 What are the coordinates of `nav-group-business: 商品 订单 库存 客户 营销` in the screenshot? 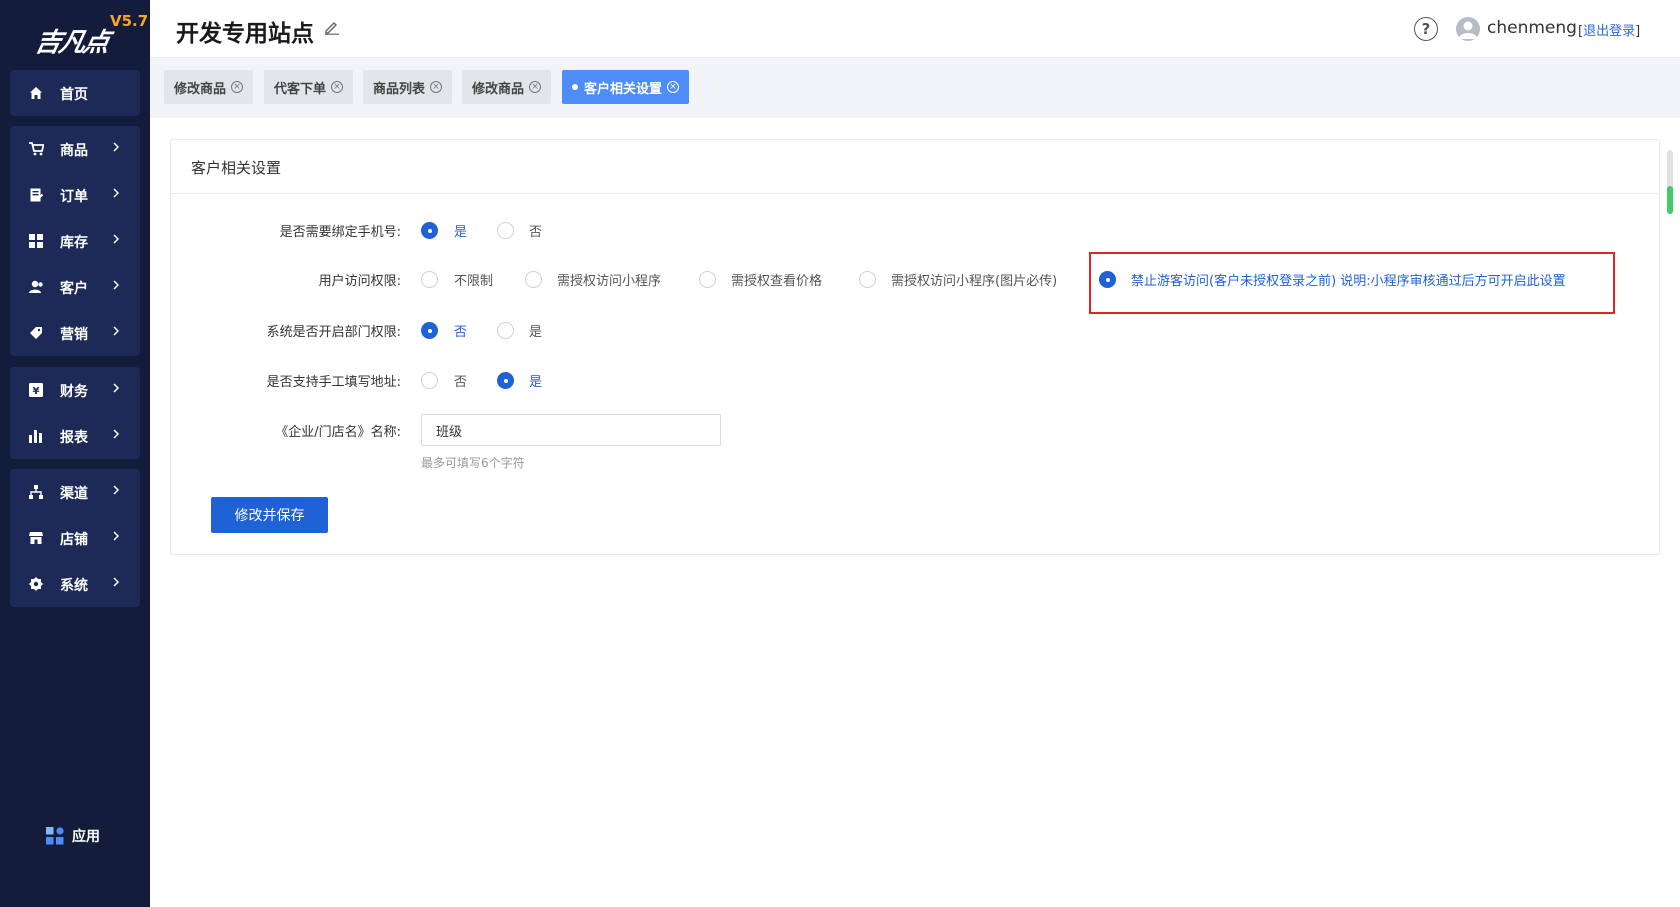 It's located at (75, 241).